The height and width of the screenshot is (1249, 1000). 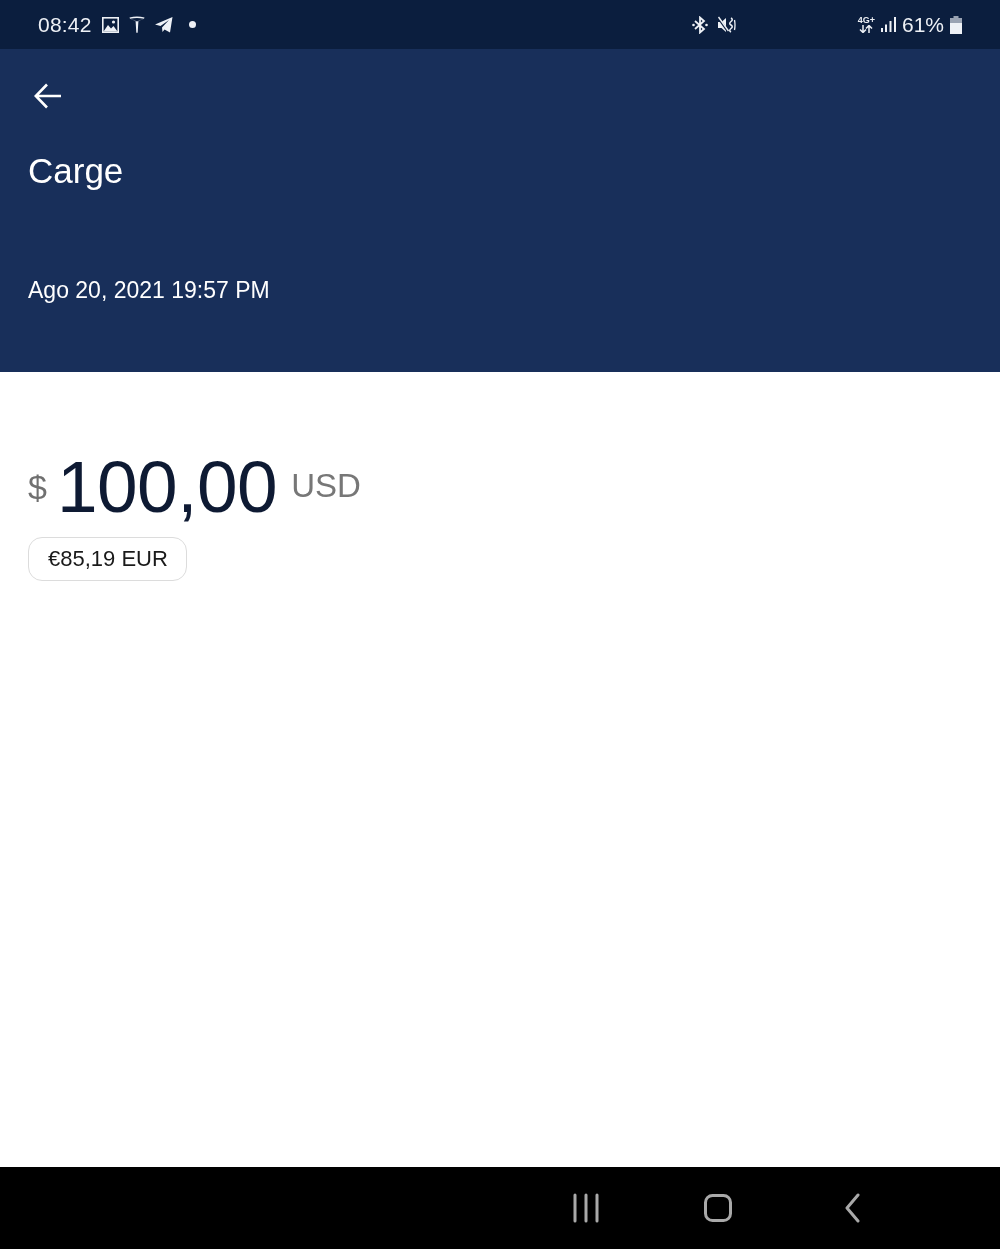 I want to click on converted-amount: €85,19 EUR, so click(x=107, y=559).